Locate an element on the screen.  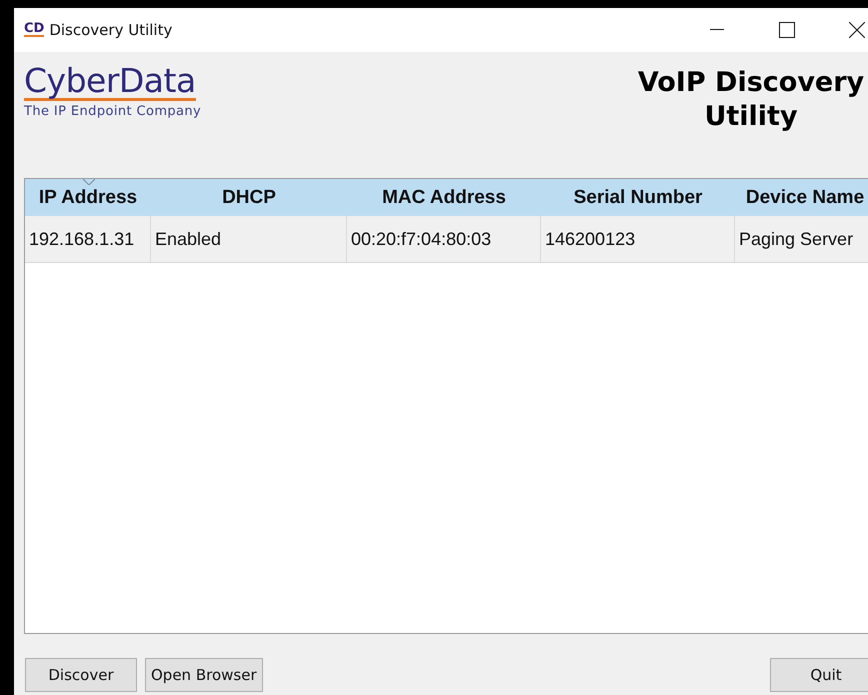
window-title: Discovery Utility is located at coordinates (110, 30).